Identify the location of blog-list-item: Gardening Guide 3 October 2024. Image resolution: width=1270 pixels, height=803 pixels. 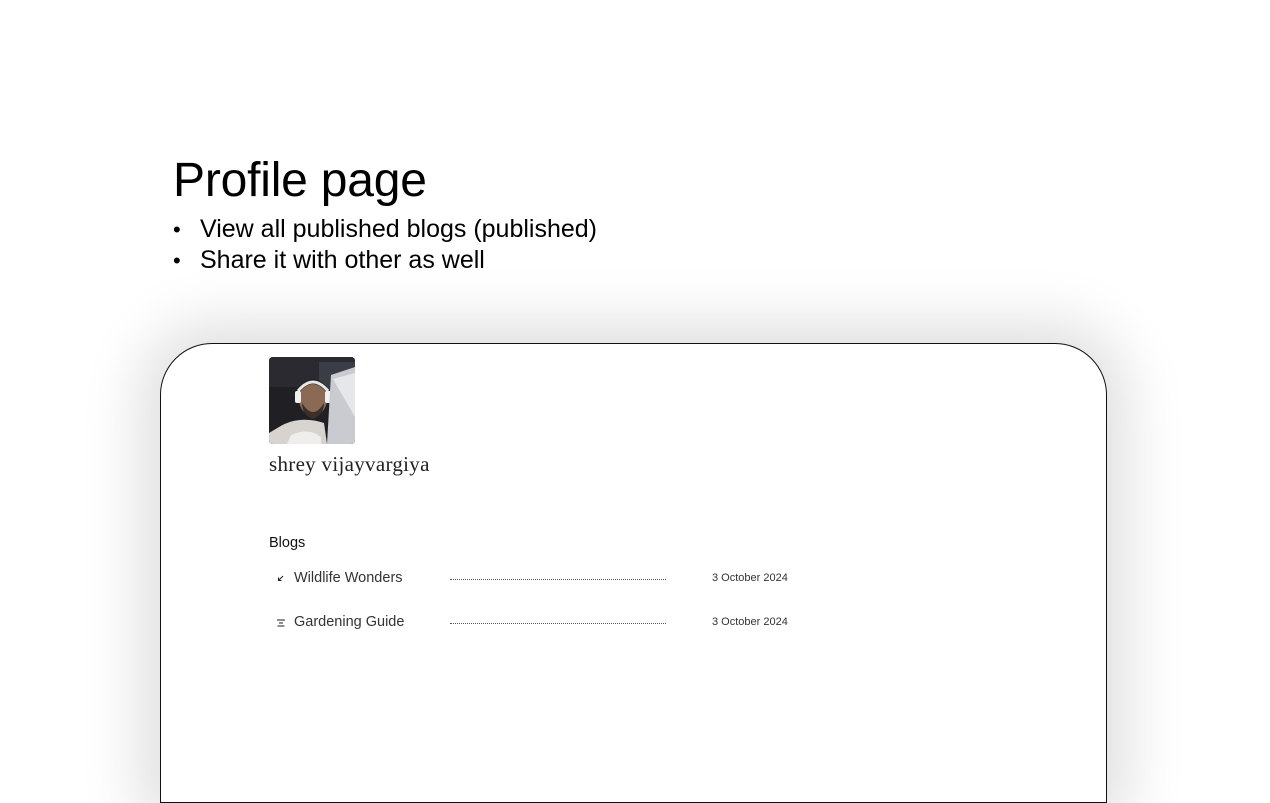
(549, 624).